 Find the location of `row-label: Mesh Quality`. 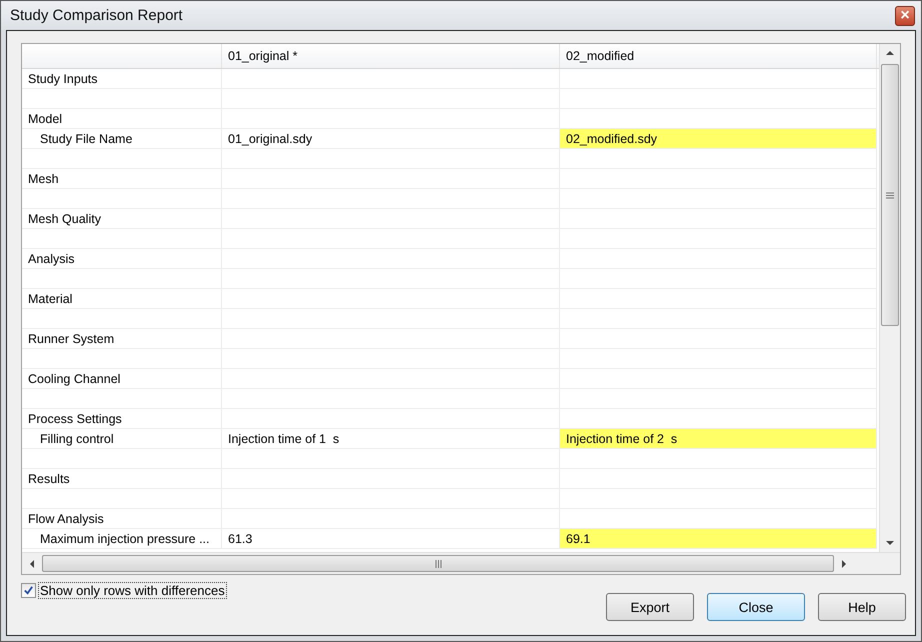

row-label: Mesh Quality is located at coordinates (122, 219).